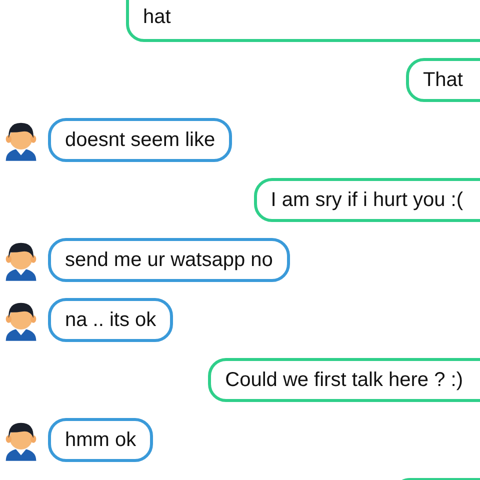 The height and width of the screenshot is (480, 480). What do you see at coordinates (443, 80) in the screenshot?
I see `message-bubble: That` at bounding box center [443, 80].